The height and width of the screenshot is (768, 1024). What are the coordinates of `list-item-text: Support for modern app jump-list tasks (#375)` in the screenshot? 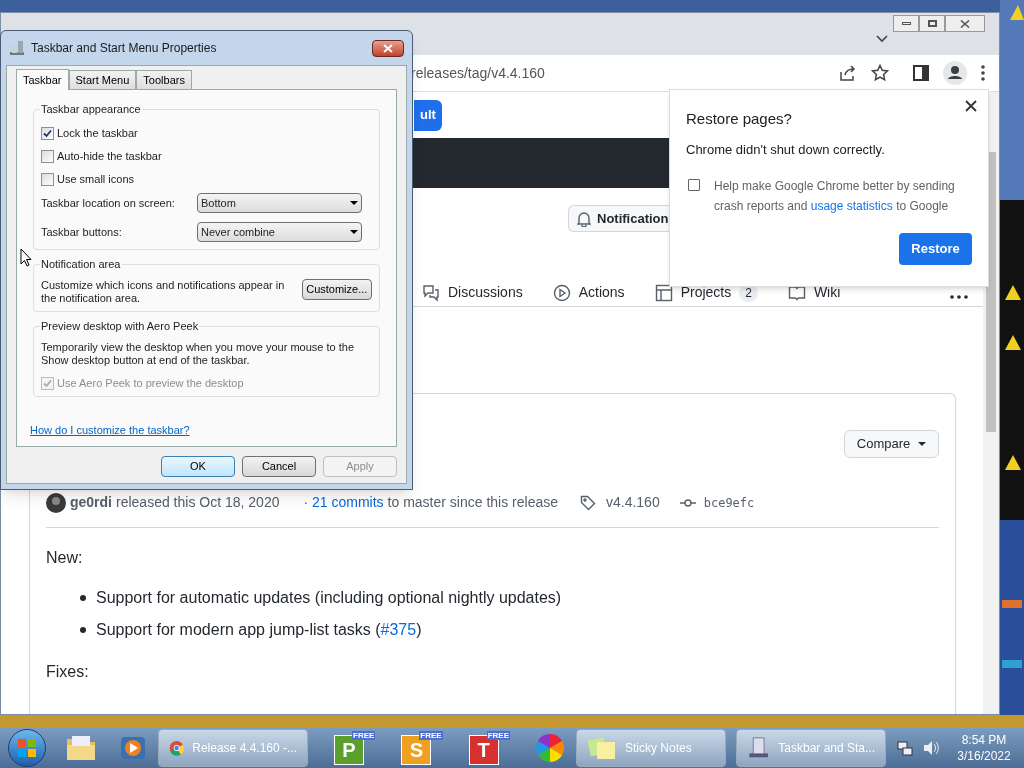 It's located at (259, 630).